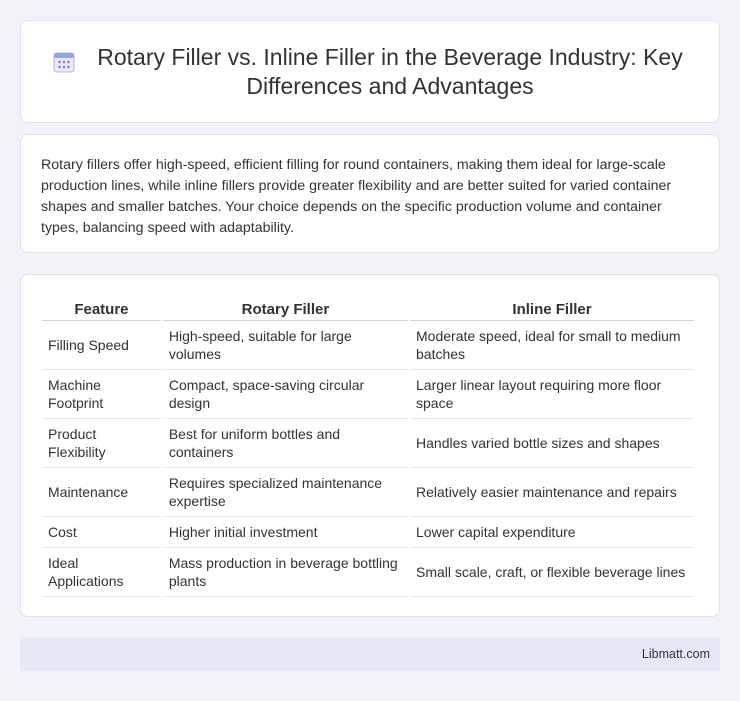  What do you see at coordinates (285, 394) in the screenshot?
I see `rotary-filler-cell: Compact, space-saving circular design` at bounding box center [285, 394].